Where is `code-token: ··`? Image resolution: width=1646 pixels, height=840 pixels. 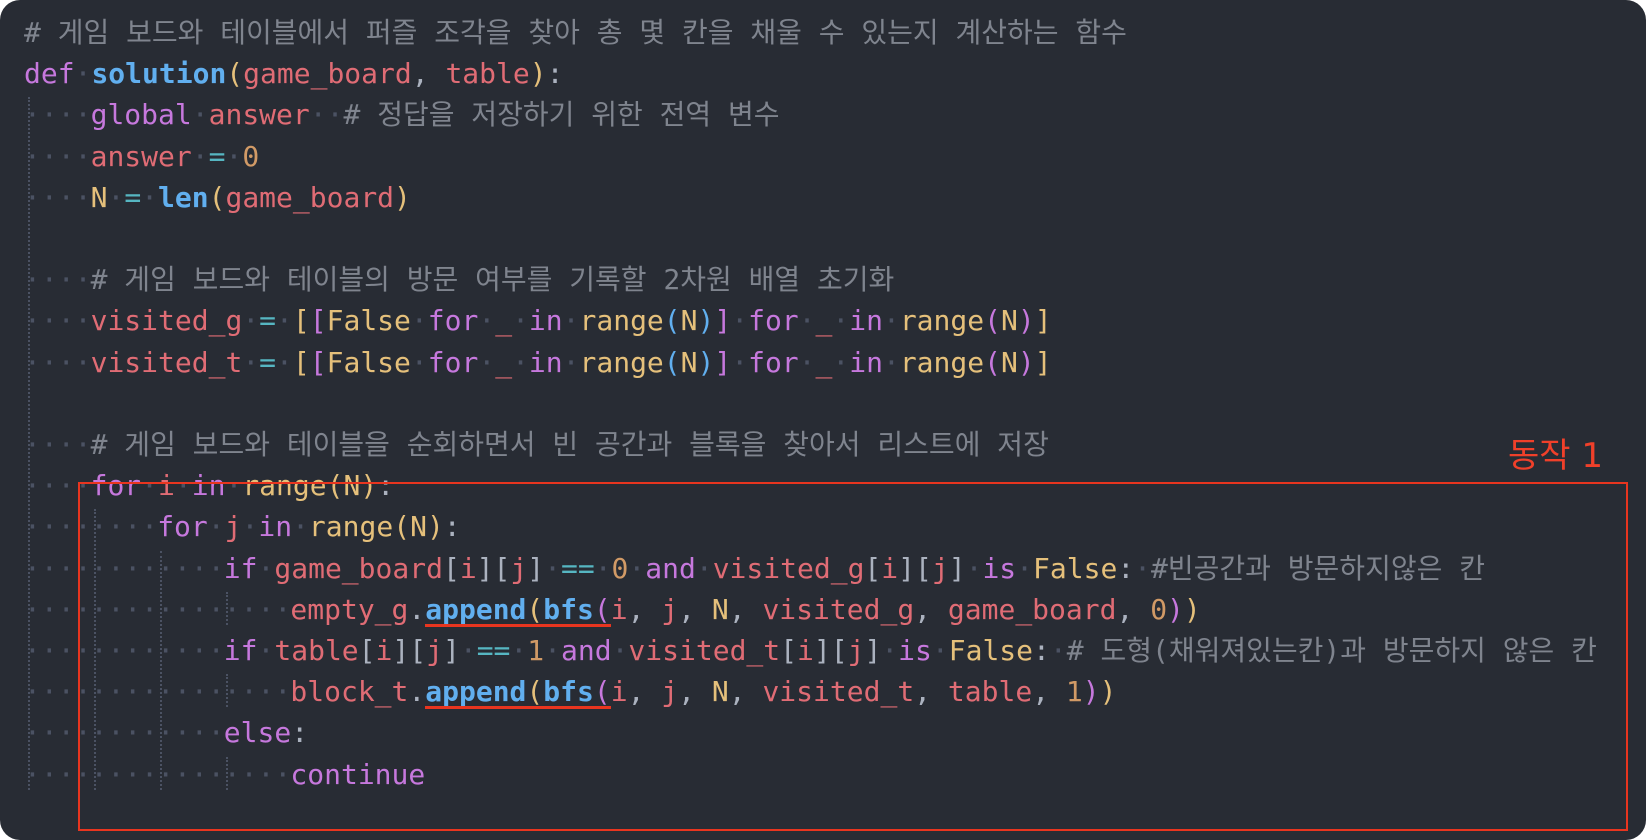
code-token: ·· is located at coordinates (326, 115).